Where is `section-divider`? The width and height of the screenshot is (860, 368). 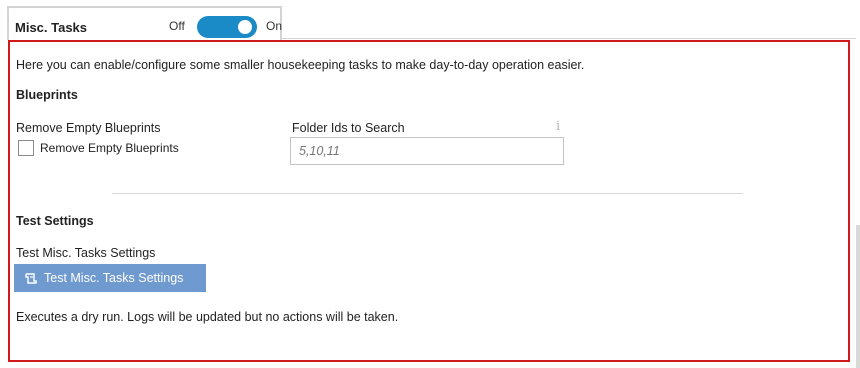 section-divider is located at coordinates (427, 193).